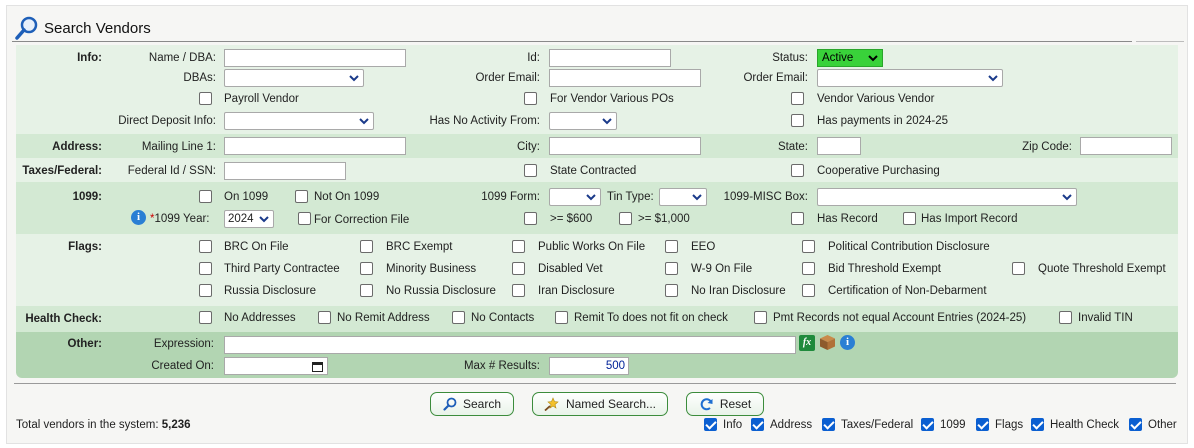 The width and height of the screenshot is (1194, 448). What do you see at coordinates (839, 146) in the screenshot?
I see `state-input` at bounding box center [839, 146].